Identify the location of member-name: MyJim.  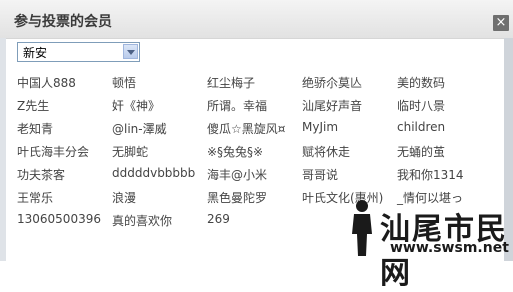
(320, 127).